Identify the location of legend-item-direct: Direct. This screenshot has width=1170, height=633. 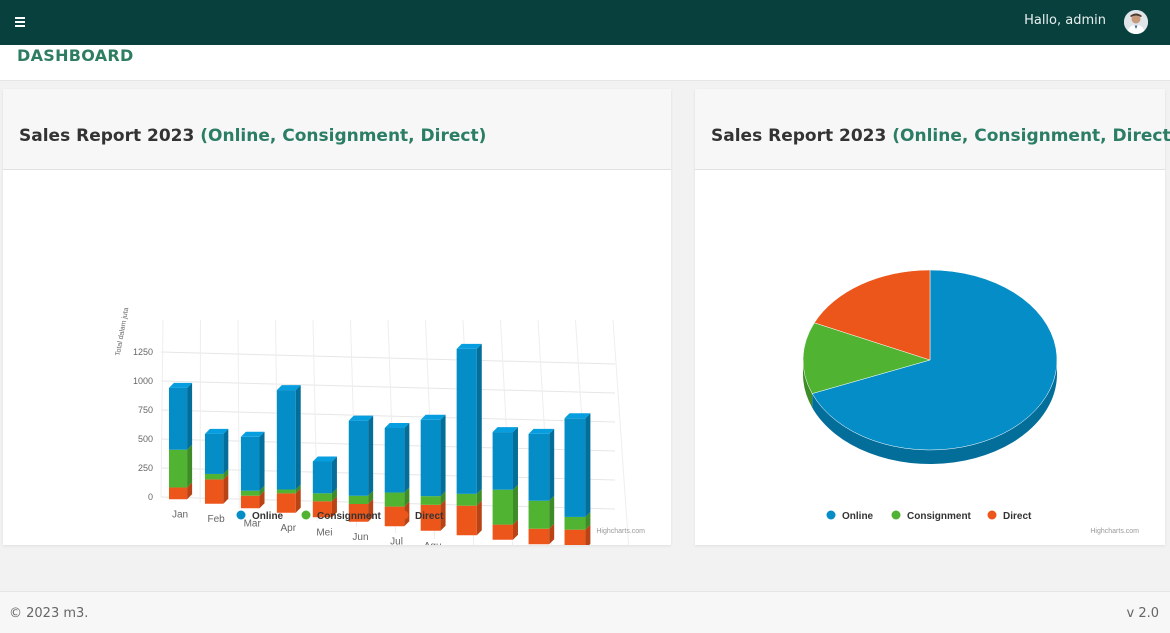
(1010, 516).